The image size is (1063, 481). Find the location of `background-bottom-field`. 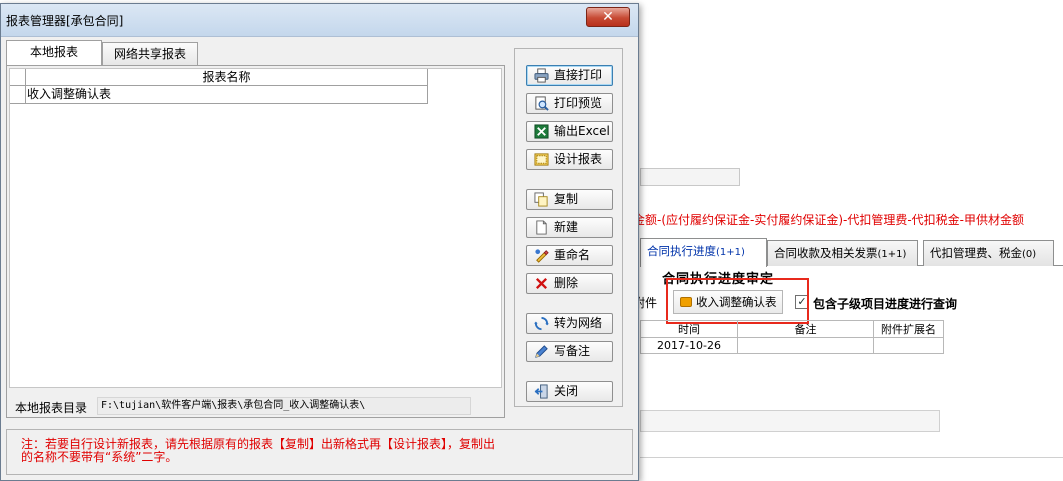

background-bottom-field is located at coordinates (790, 421).